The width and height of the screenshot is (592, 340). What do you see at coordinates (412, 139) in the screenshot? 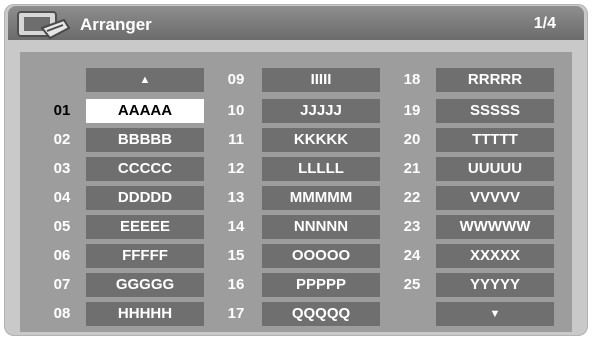
I see `row-number-20: 20` at bounding box center [412, 139].